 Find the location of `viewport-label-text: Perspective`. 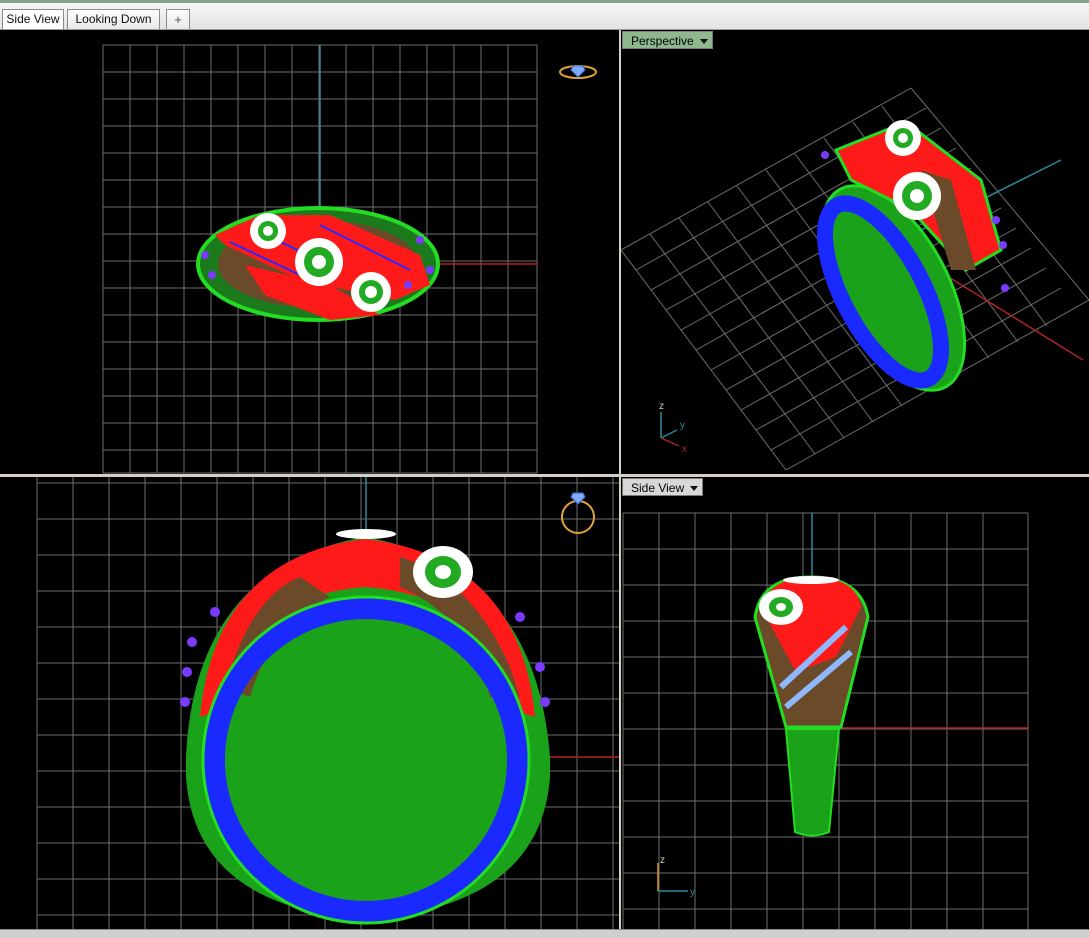

viewport-label-text: Perspective is located at coordinates (662, 41).